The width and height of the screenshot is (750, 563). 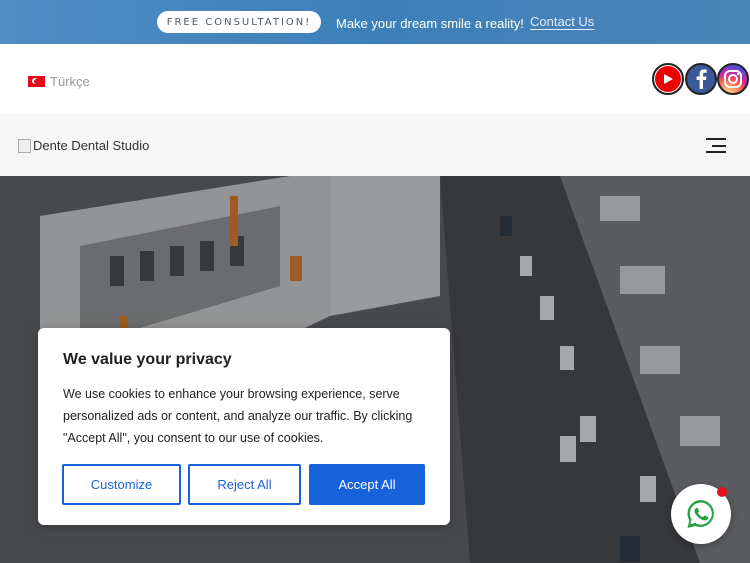 What do you see at coordinates (147, 359) in the screenshot?
I see `cookie-dialog-title: We value your privacy` at bounding box center [147, 359].